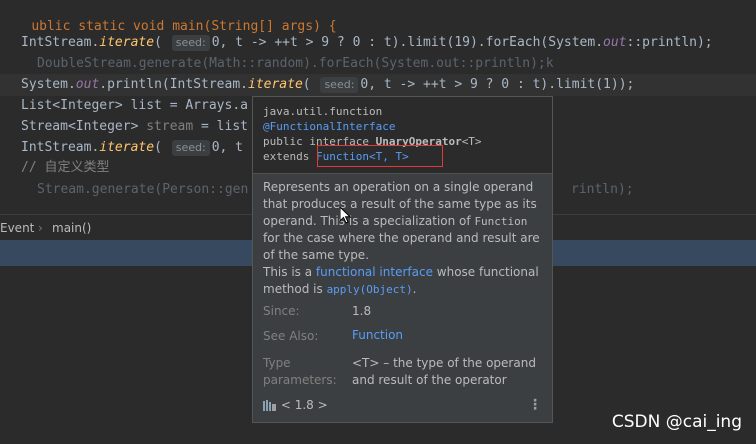 Image resolution: width=756 pixels, height=444 pixels. Describe the element at coordinates (220, 126) in the screenshot. I see `code-text: = list` at that location.